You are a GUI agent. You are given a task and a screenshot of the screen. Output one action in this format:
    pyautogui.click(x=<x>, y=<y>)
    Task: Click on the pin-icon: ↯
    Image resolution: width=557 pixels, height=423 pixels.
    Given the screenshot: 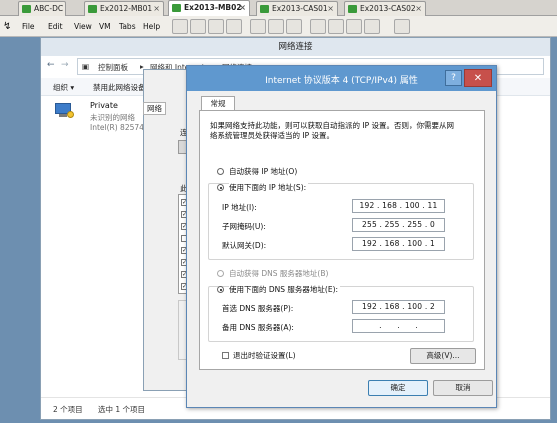 What is the action you would take?
    pyautogui.click(x=7, y=26)
    